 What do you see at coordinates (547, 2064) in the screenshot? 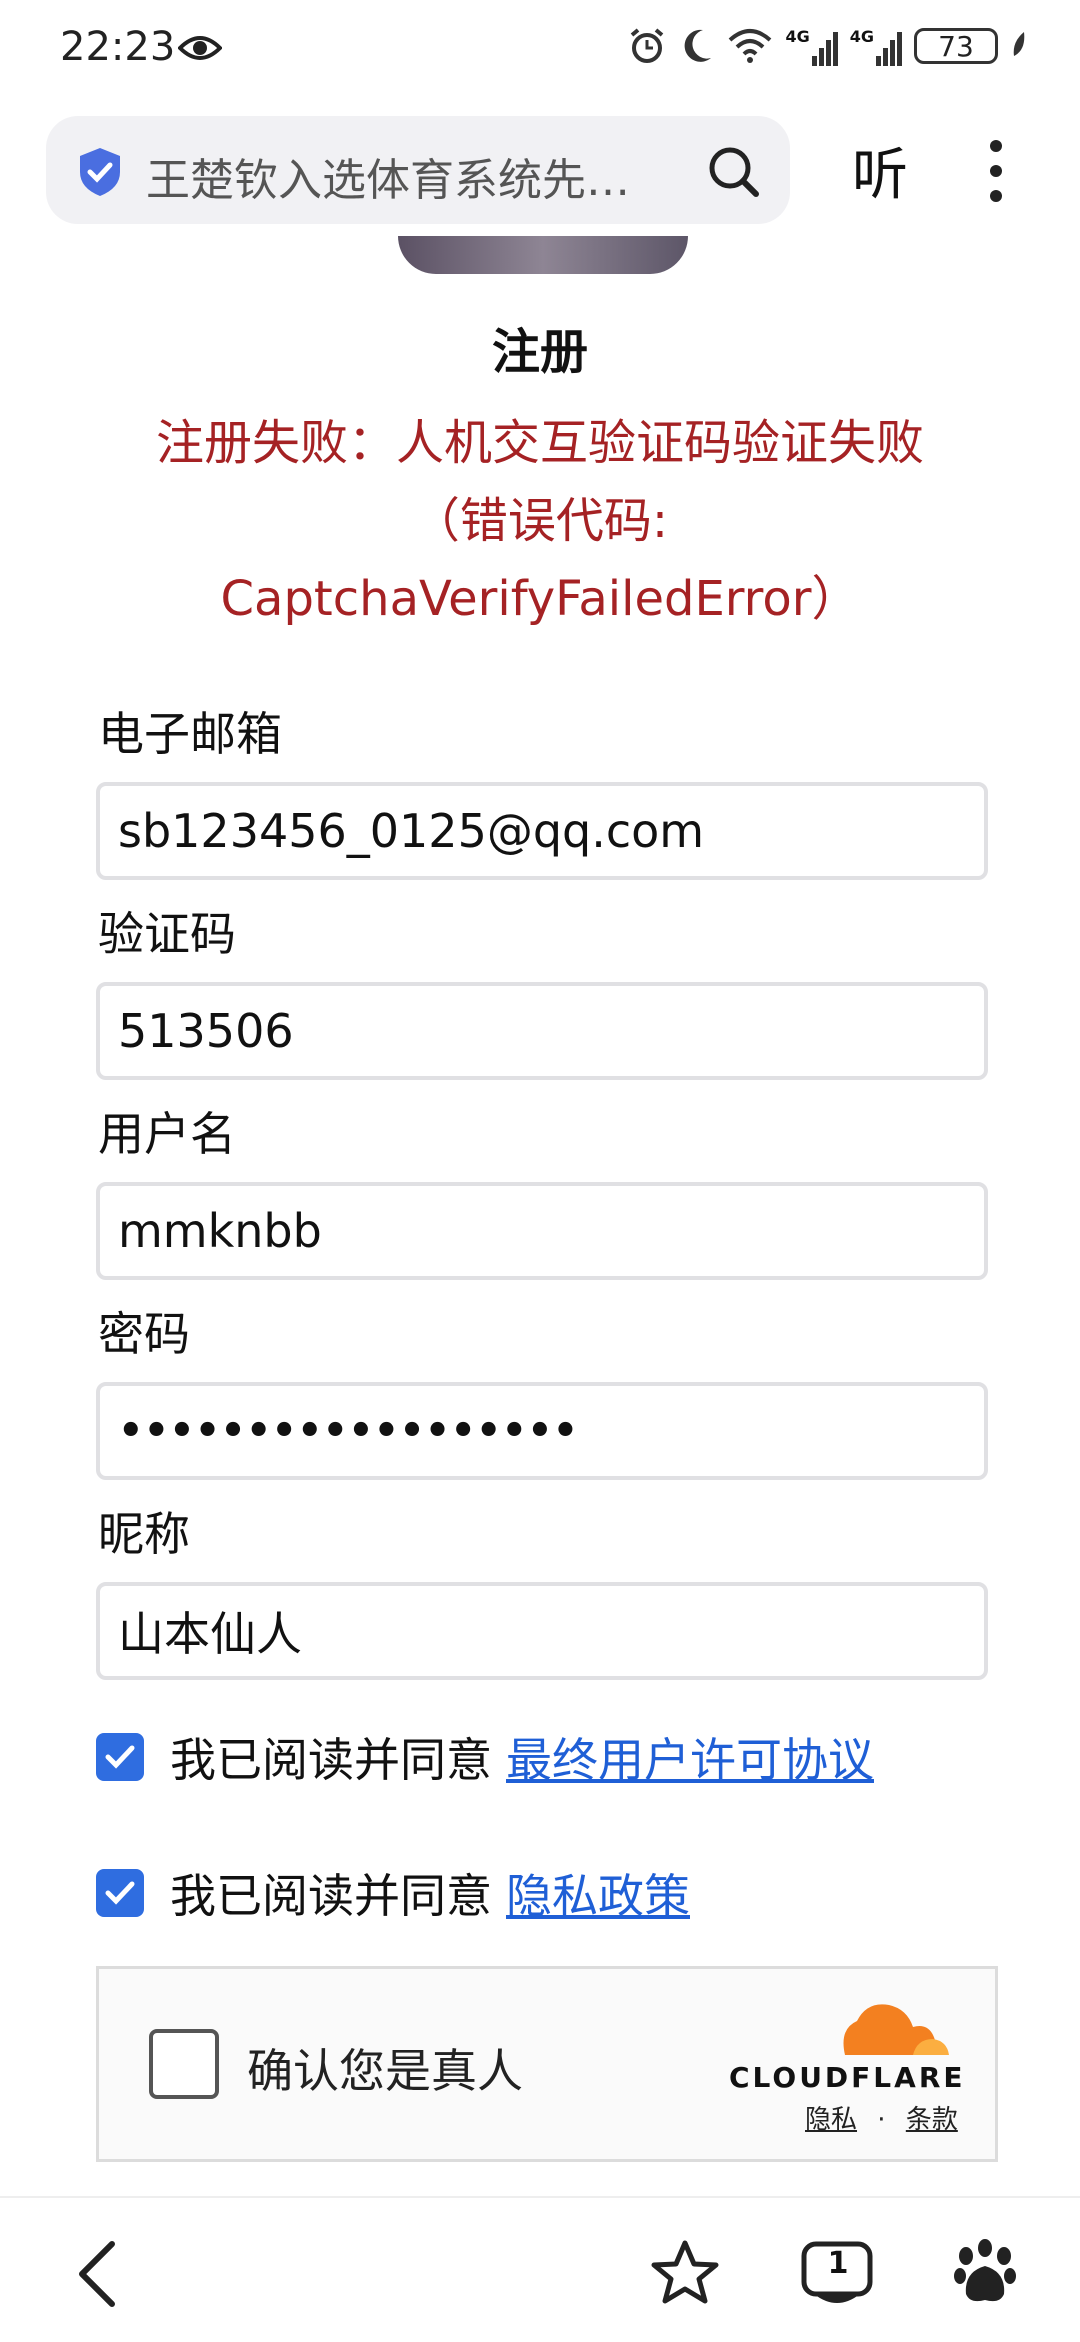
I see `cloudflare-captcha: 确认您是真人 CLOUDFLARE 隐私 · 条款` at bounding box center [547, 2064].